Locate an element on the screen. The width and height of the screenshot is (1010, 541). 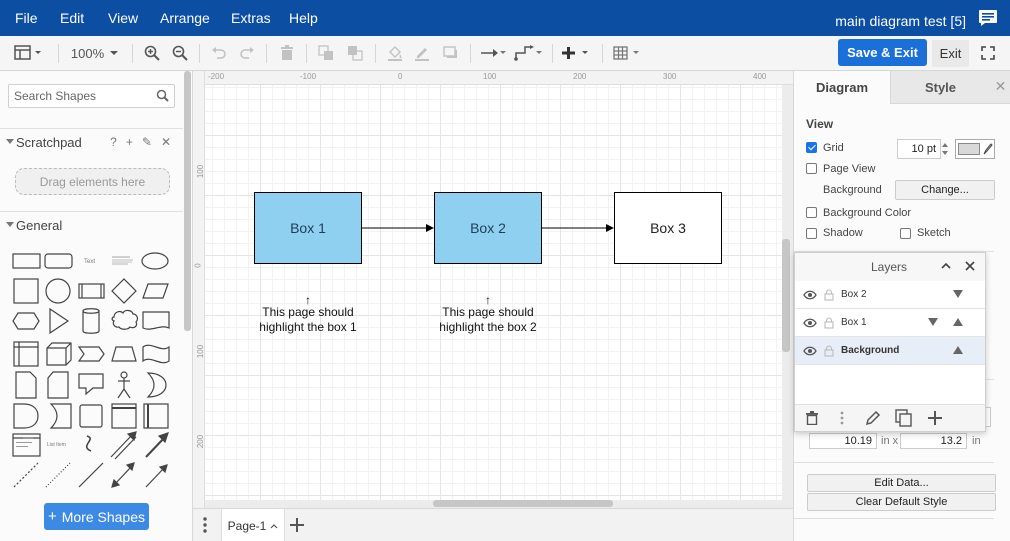
table-button is located at coordinates (627, 53).